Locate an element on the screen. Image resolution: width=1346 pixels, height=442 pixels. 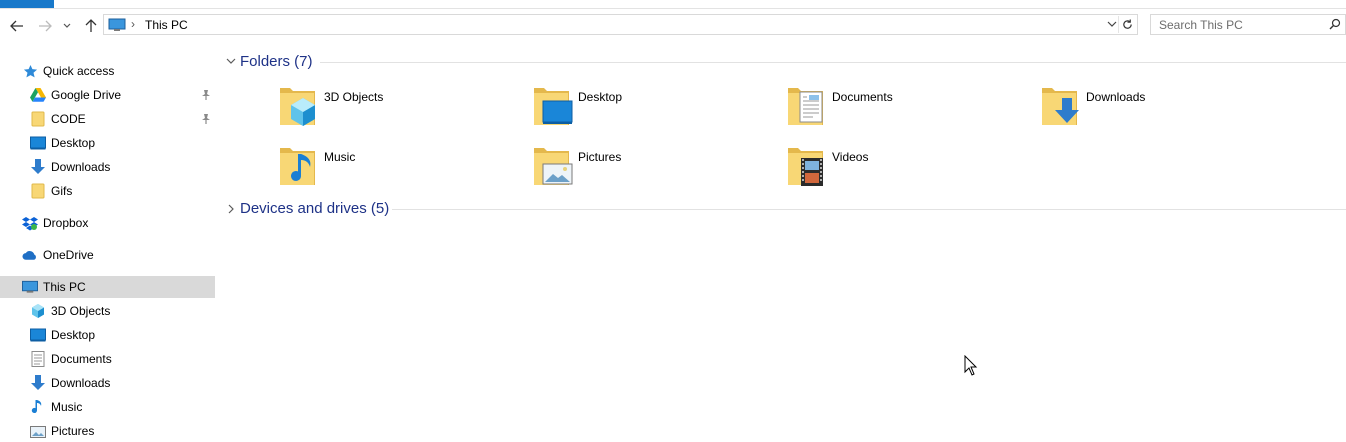
sidebar-item-label: Pictures is located at coordinates (73, 431).